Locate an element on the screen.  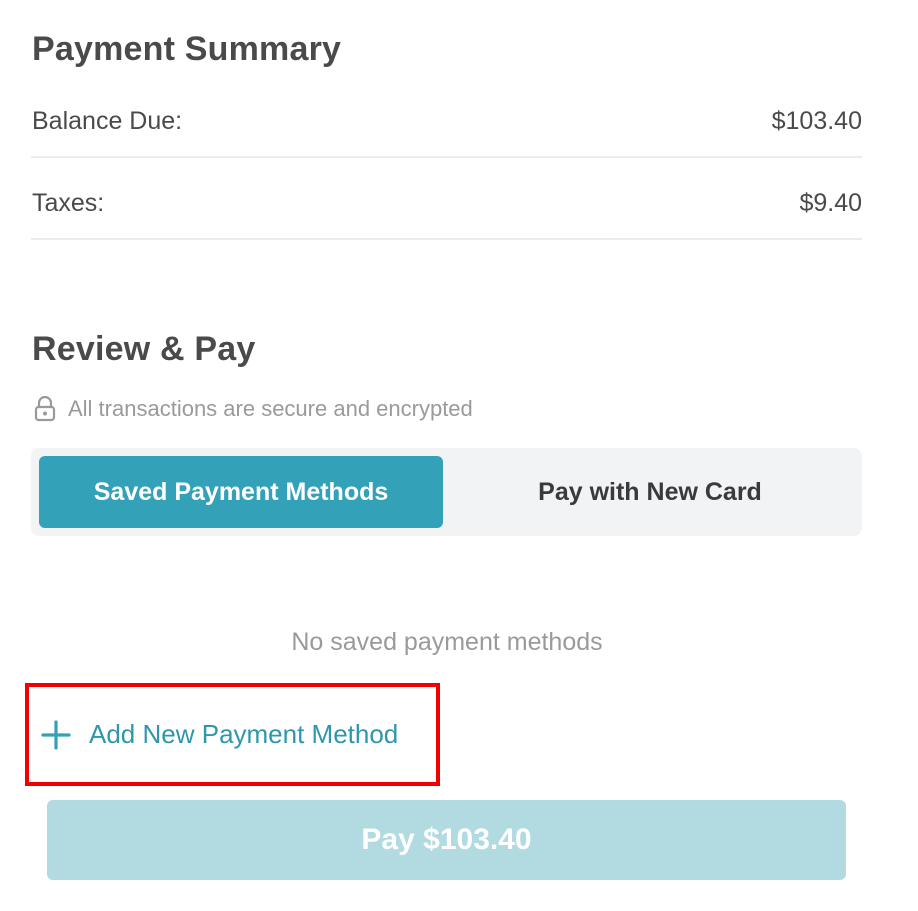
payment-method-tabs: Saved Payment Methods Pay with New Card is located at coordinates (446, 492).